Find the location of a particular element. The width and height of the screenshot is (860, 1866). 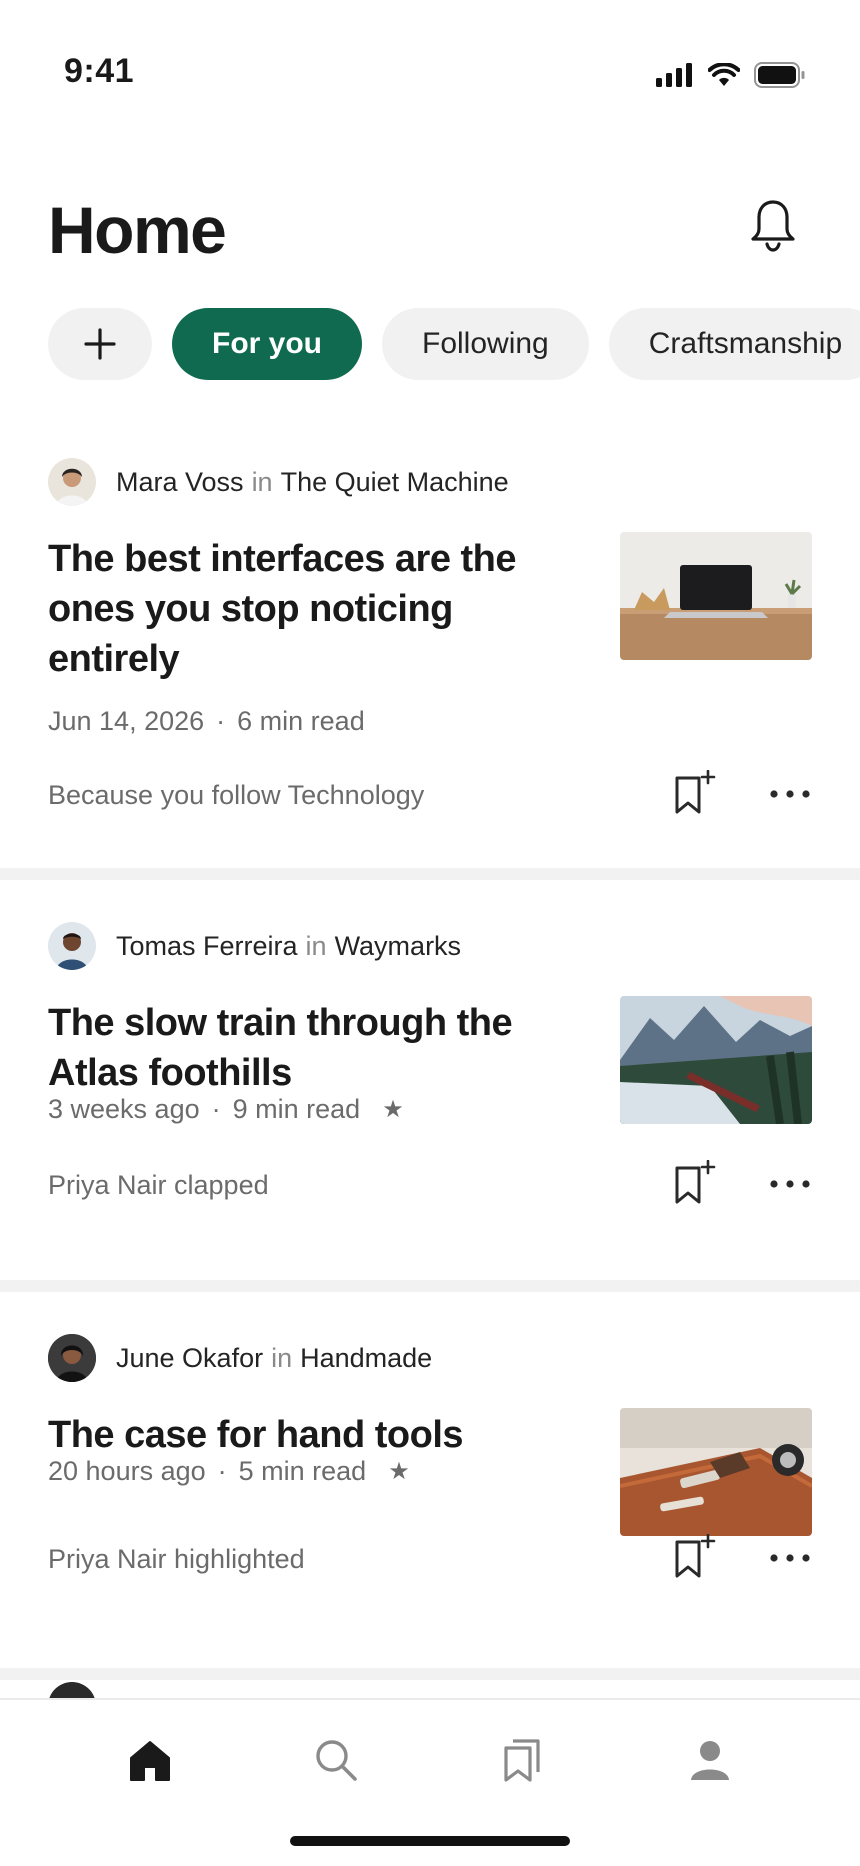

search-icon is located at coordinates (336, 1760).